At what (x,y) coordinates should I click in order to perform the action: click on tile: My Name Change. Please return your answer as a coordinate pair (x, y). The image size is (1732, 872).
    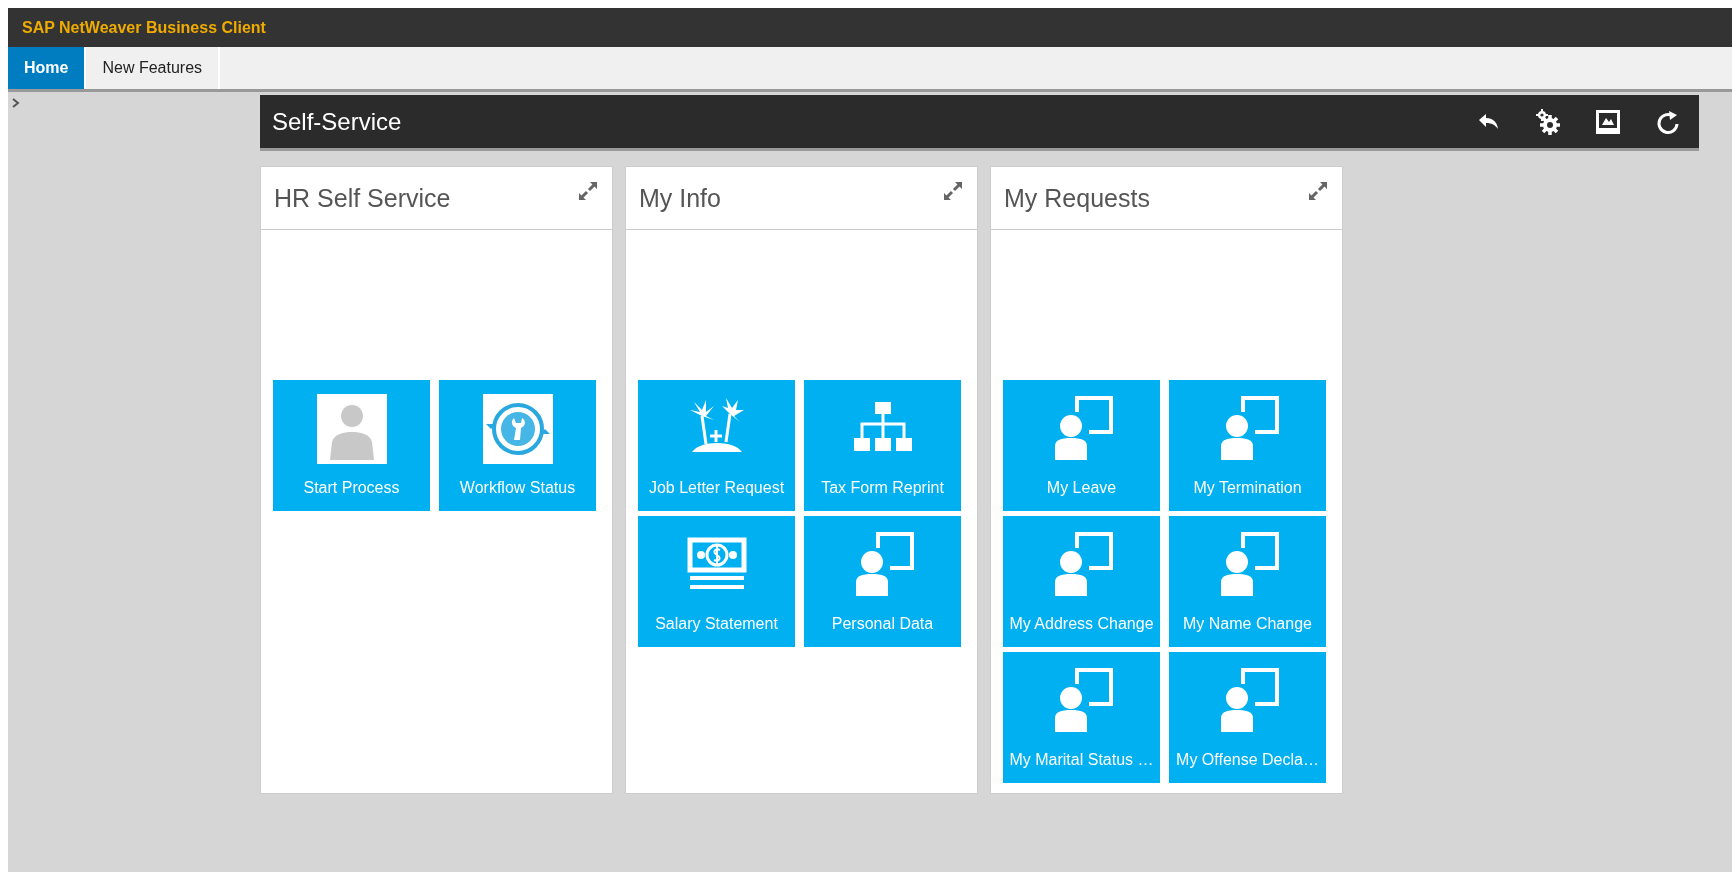
    Looking at the image, I should click on (1247, 581).